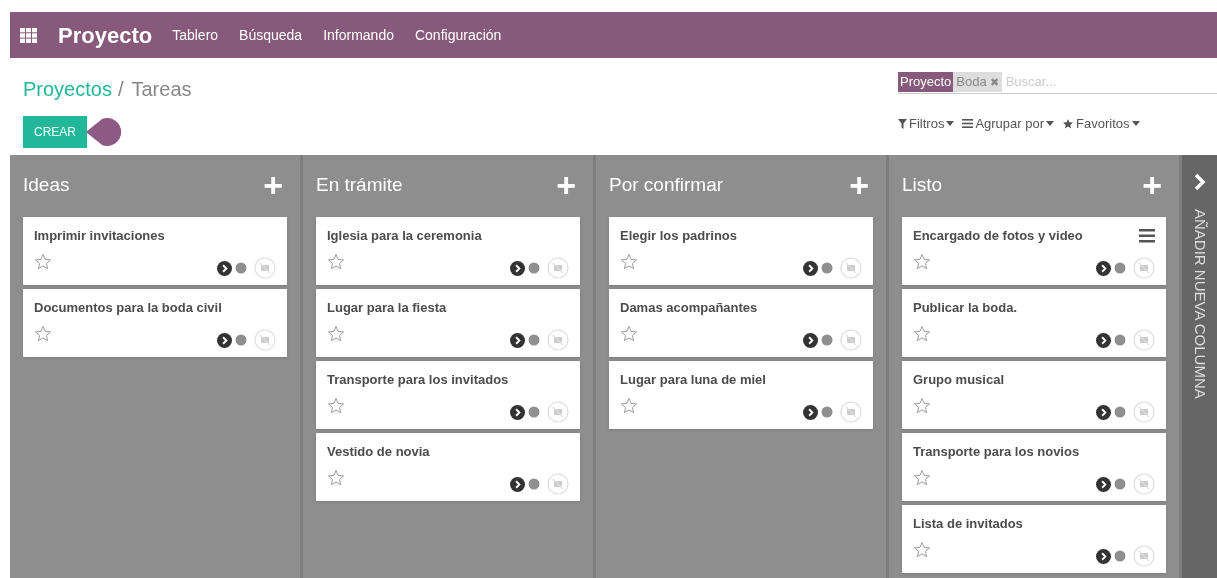 Image resolution: width=1217 pixels, height=578 pixels. What do you see at coordinates (1034, 251) in the screenshot?
I see `task-card: Encargado de fotos y video` at bounding box center [1034, 251].